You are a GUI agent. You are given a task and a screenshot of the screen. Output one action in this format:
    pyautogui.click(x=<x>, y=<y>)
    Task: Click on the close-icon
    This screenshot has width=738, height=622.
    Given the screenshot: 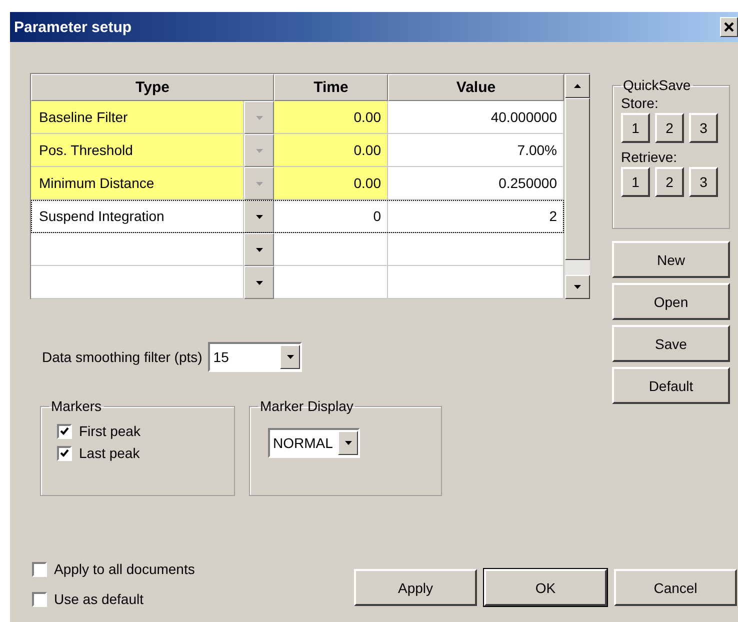 What is the action you would take?
    pyautogui.click(x=729, y=27)
    